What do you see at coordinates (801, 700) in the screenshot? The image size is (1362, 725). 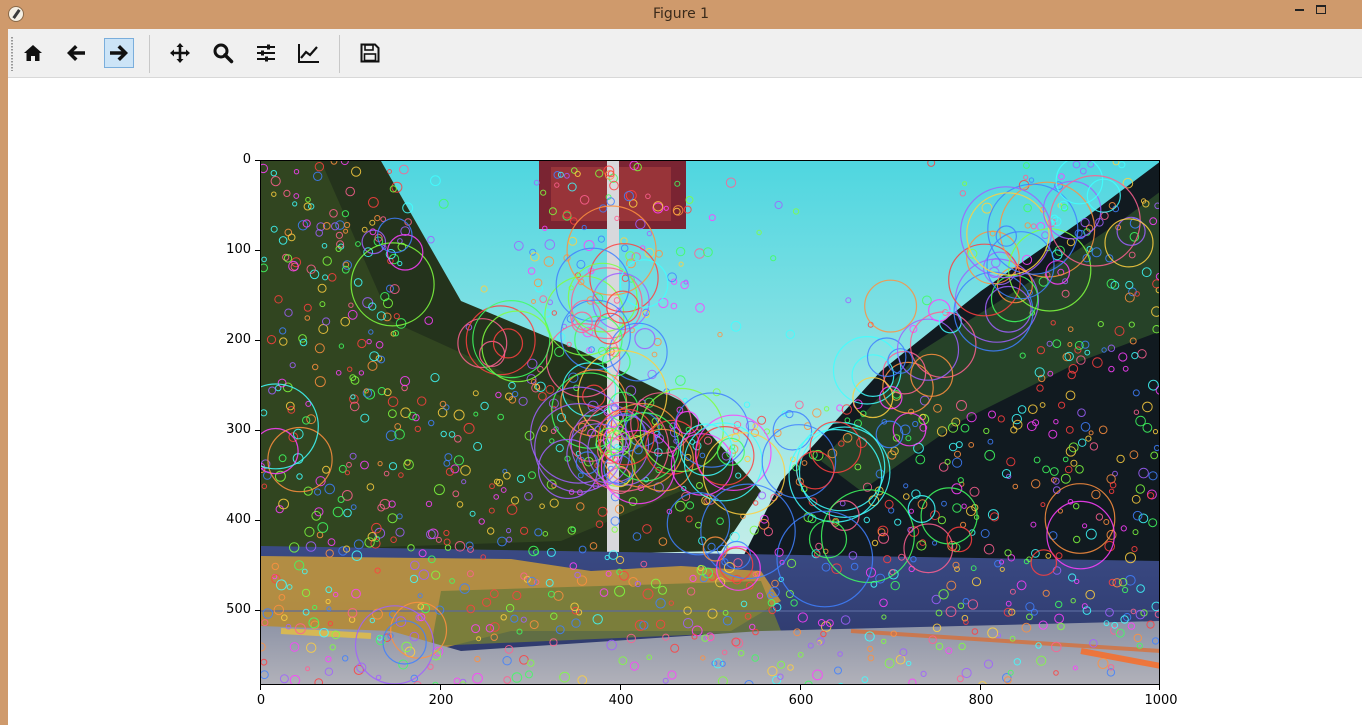 I see `x-tick-label: 600` at bounding box center [801, 700].